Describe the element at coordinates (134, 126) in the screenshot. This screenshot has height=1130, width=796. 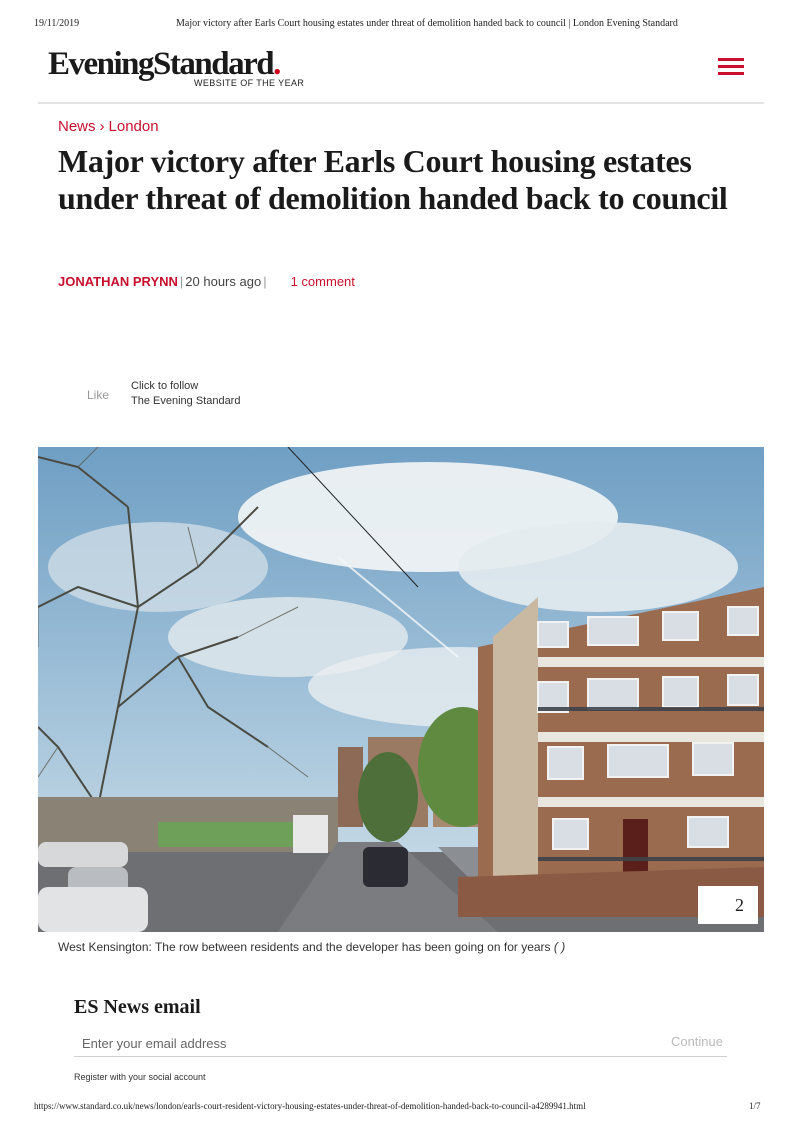
I see `breadcrumb-london-link: London` at that location.